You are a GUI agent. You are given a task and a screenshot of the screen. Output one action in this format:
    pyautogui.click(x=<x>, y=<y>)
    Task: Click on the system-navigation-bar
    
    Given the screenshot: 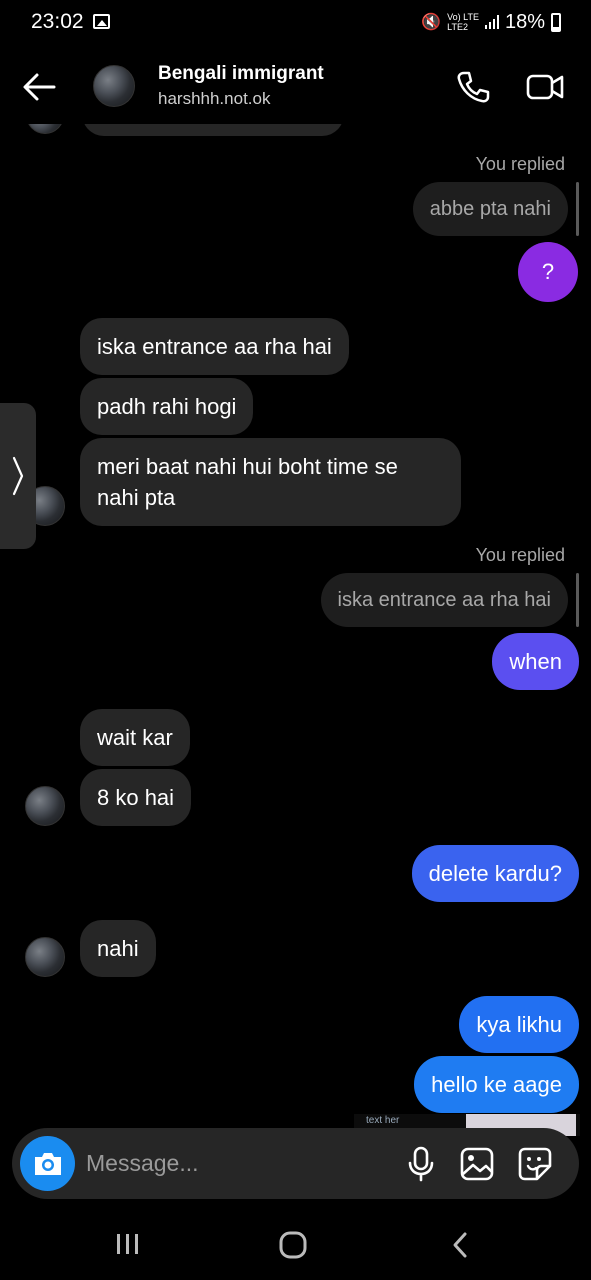 What is the action you would take?
    pyautogui.click(x=295, y=1243)
    